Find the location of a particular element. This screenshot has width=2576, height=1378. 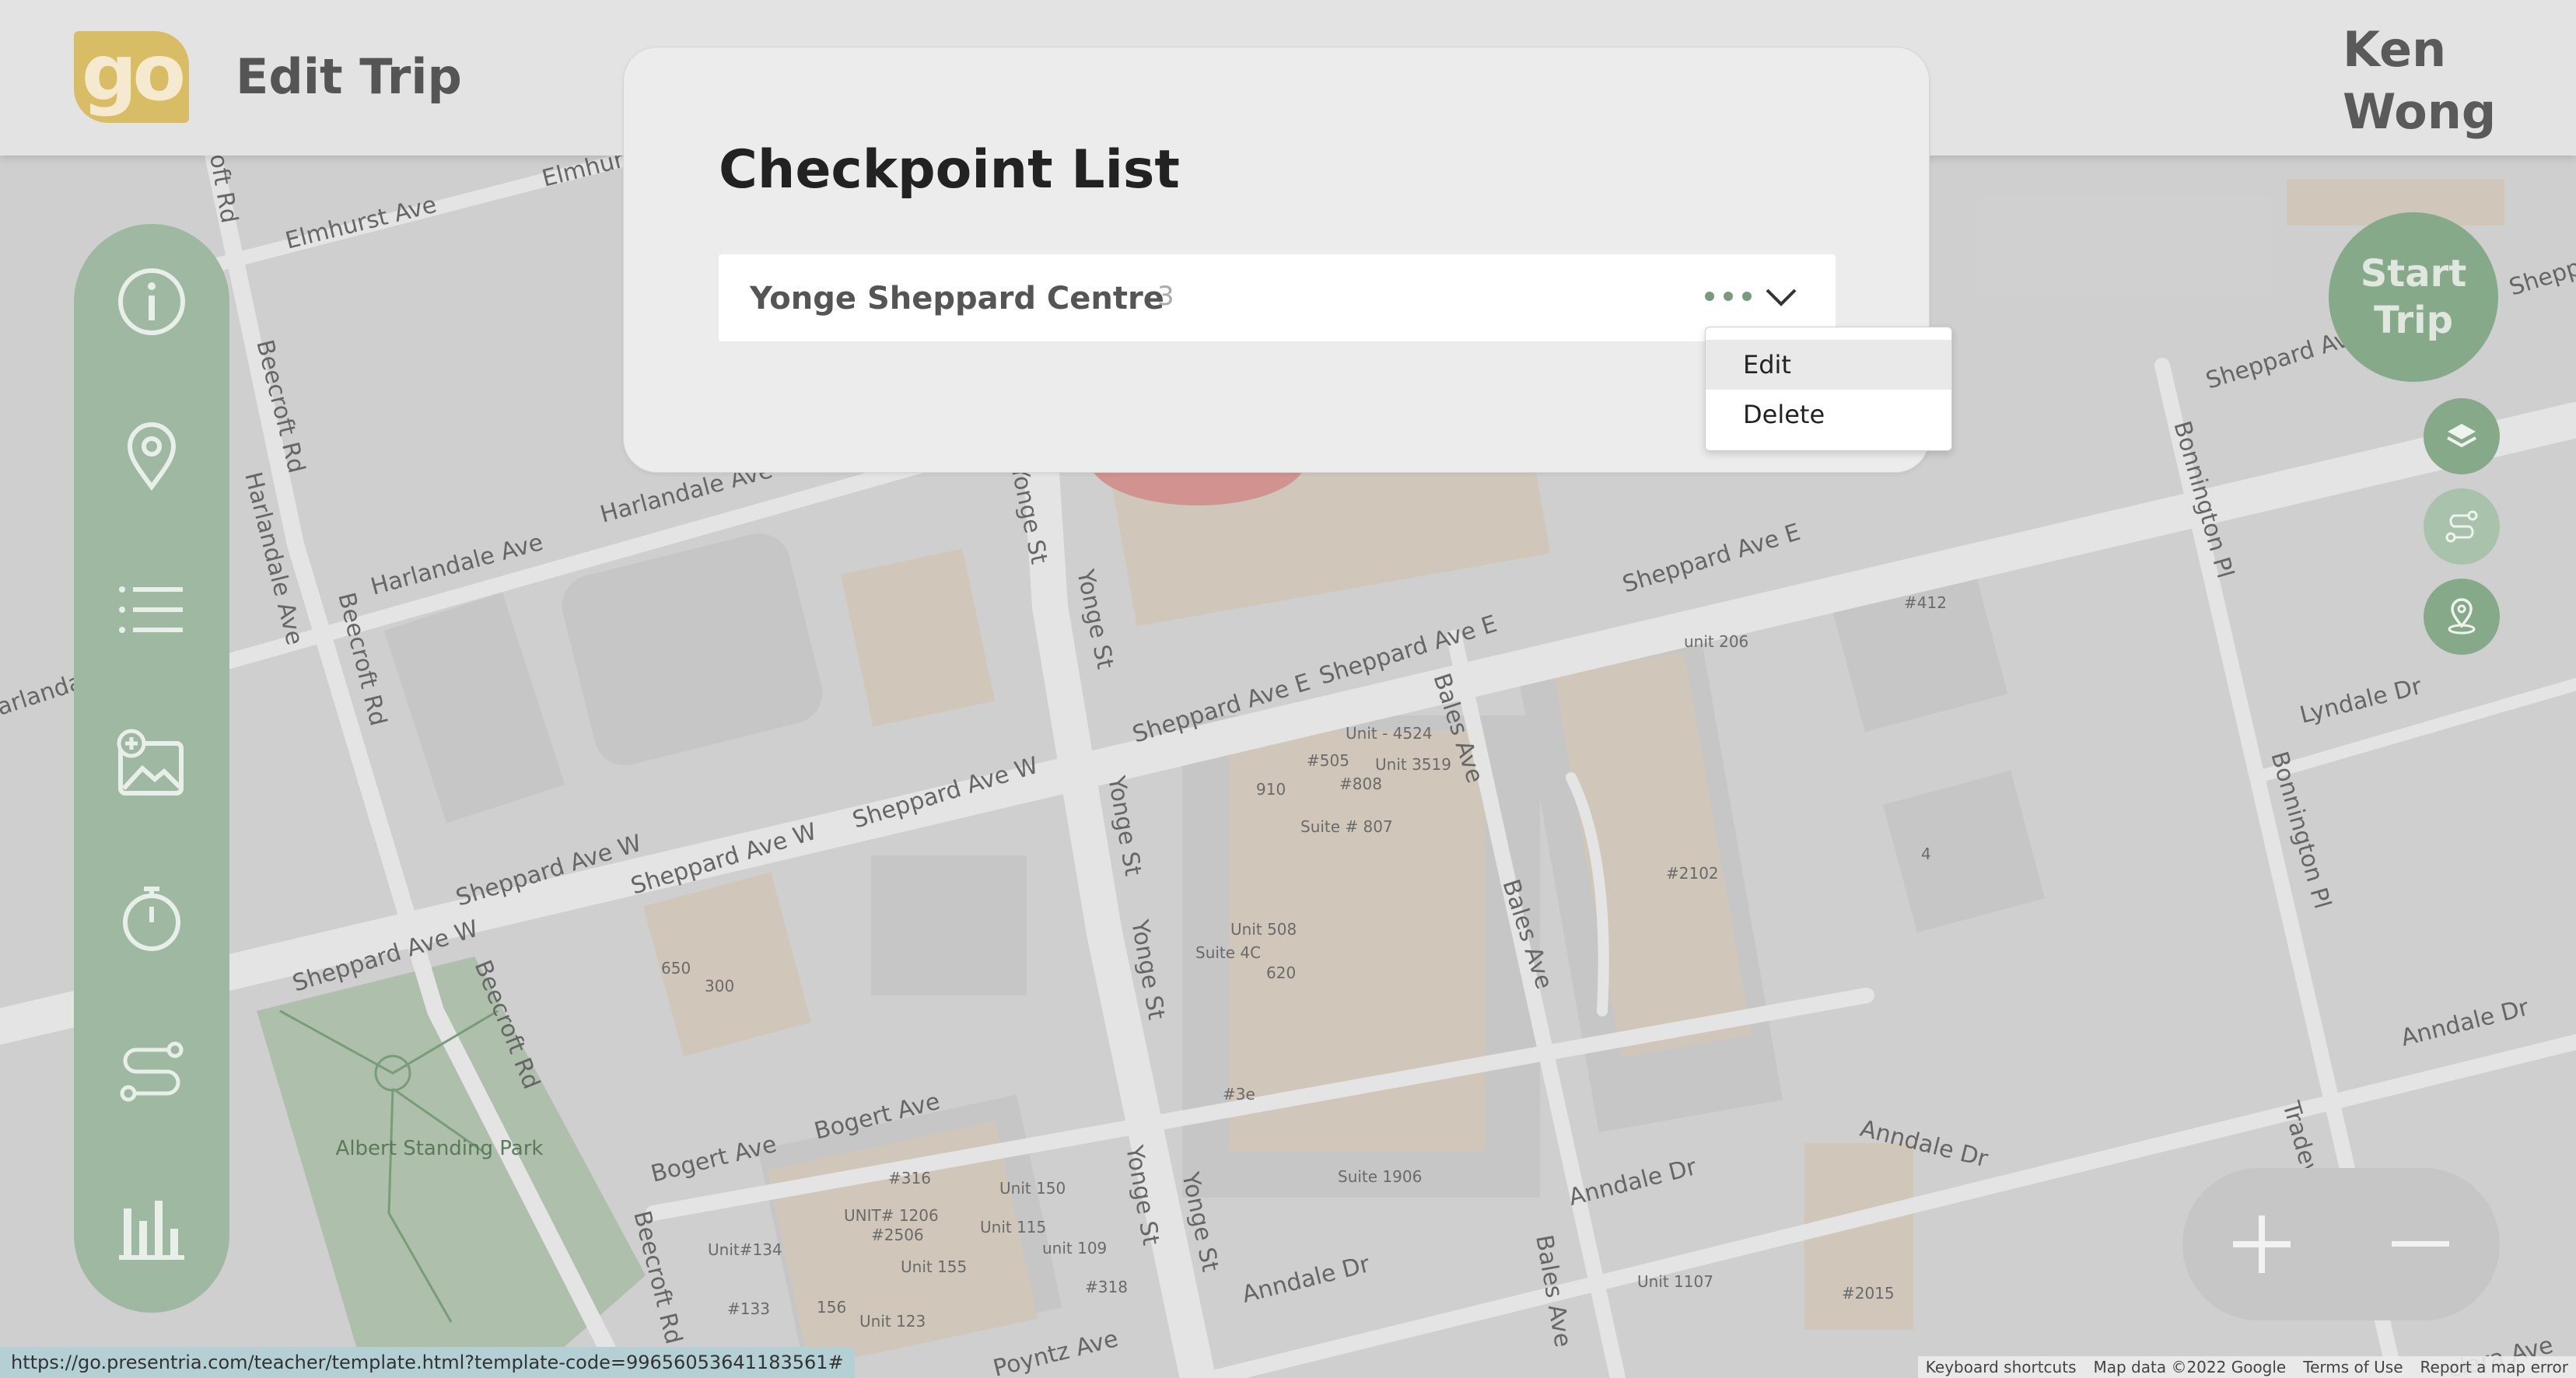

layers-button is located at coordinates (2462, 436).